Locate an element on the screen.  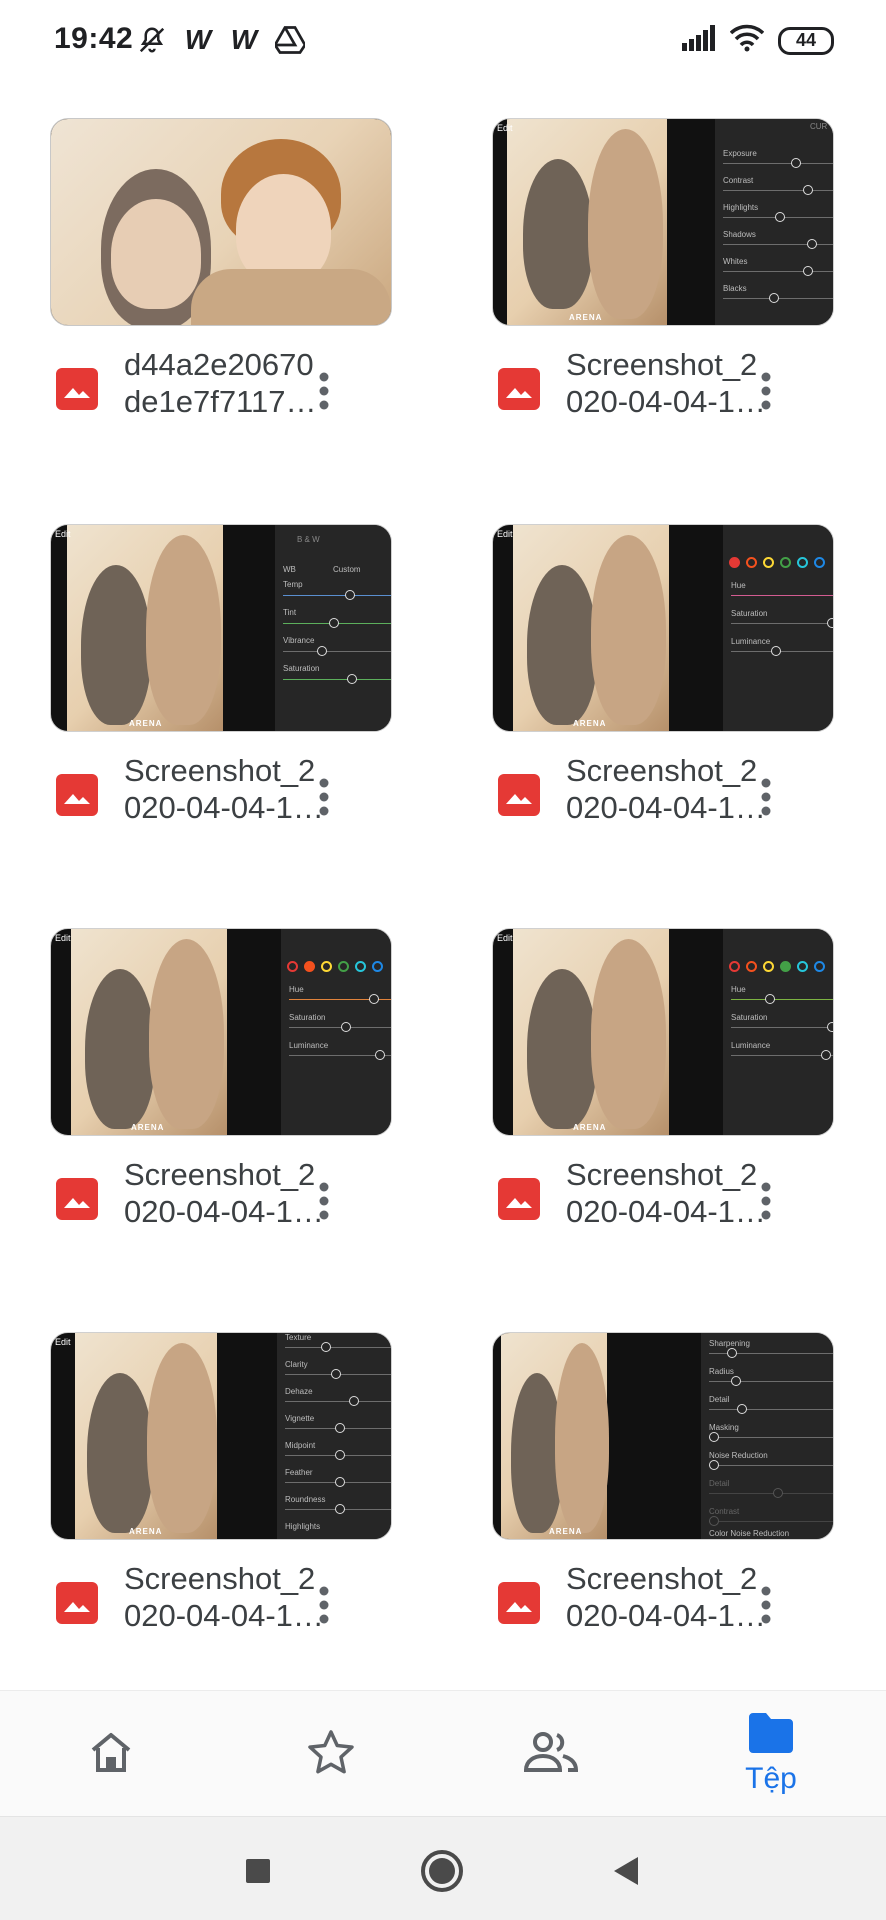
nav-home is located at coordinates (111, 1754).